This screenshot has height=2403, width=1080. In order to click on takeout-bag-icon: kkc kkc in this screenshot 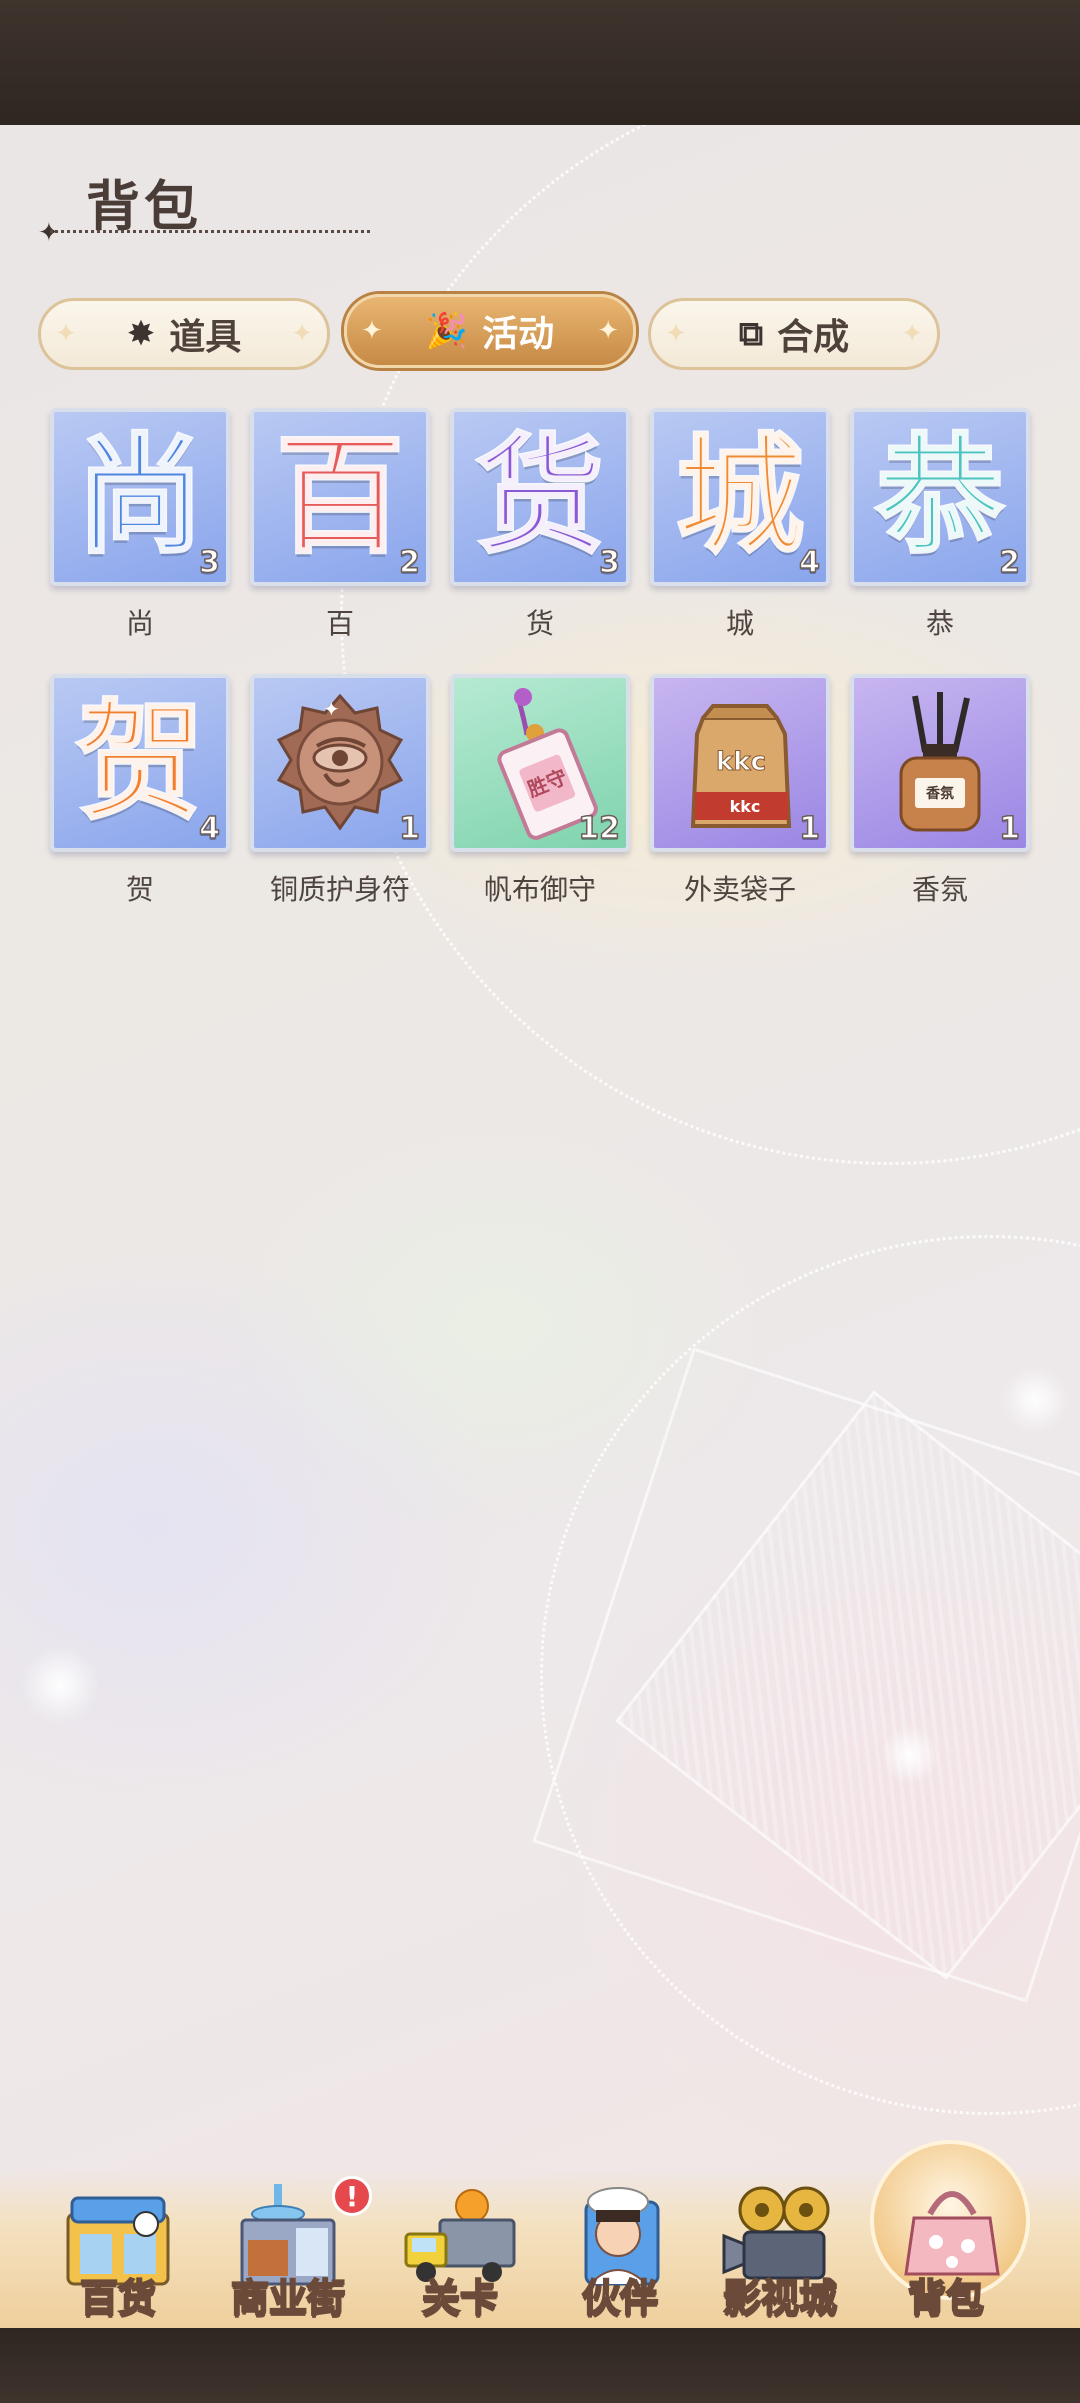, I will do `click(741, 766)`.